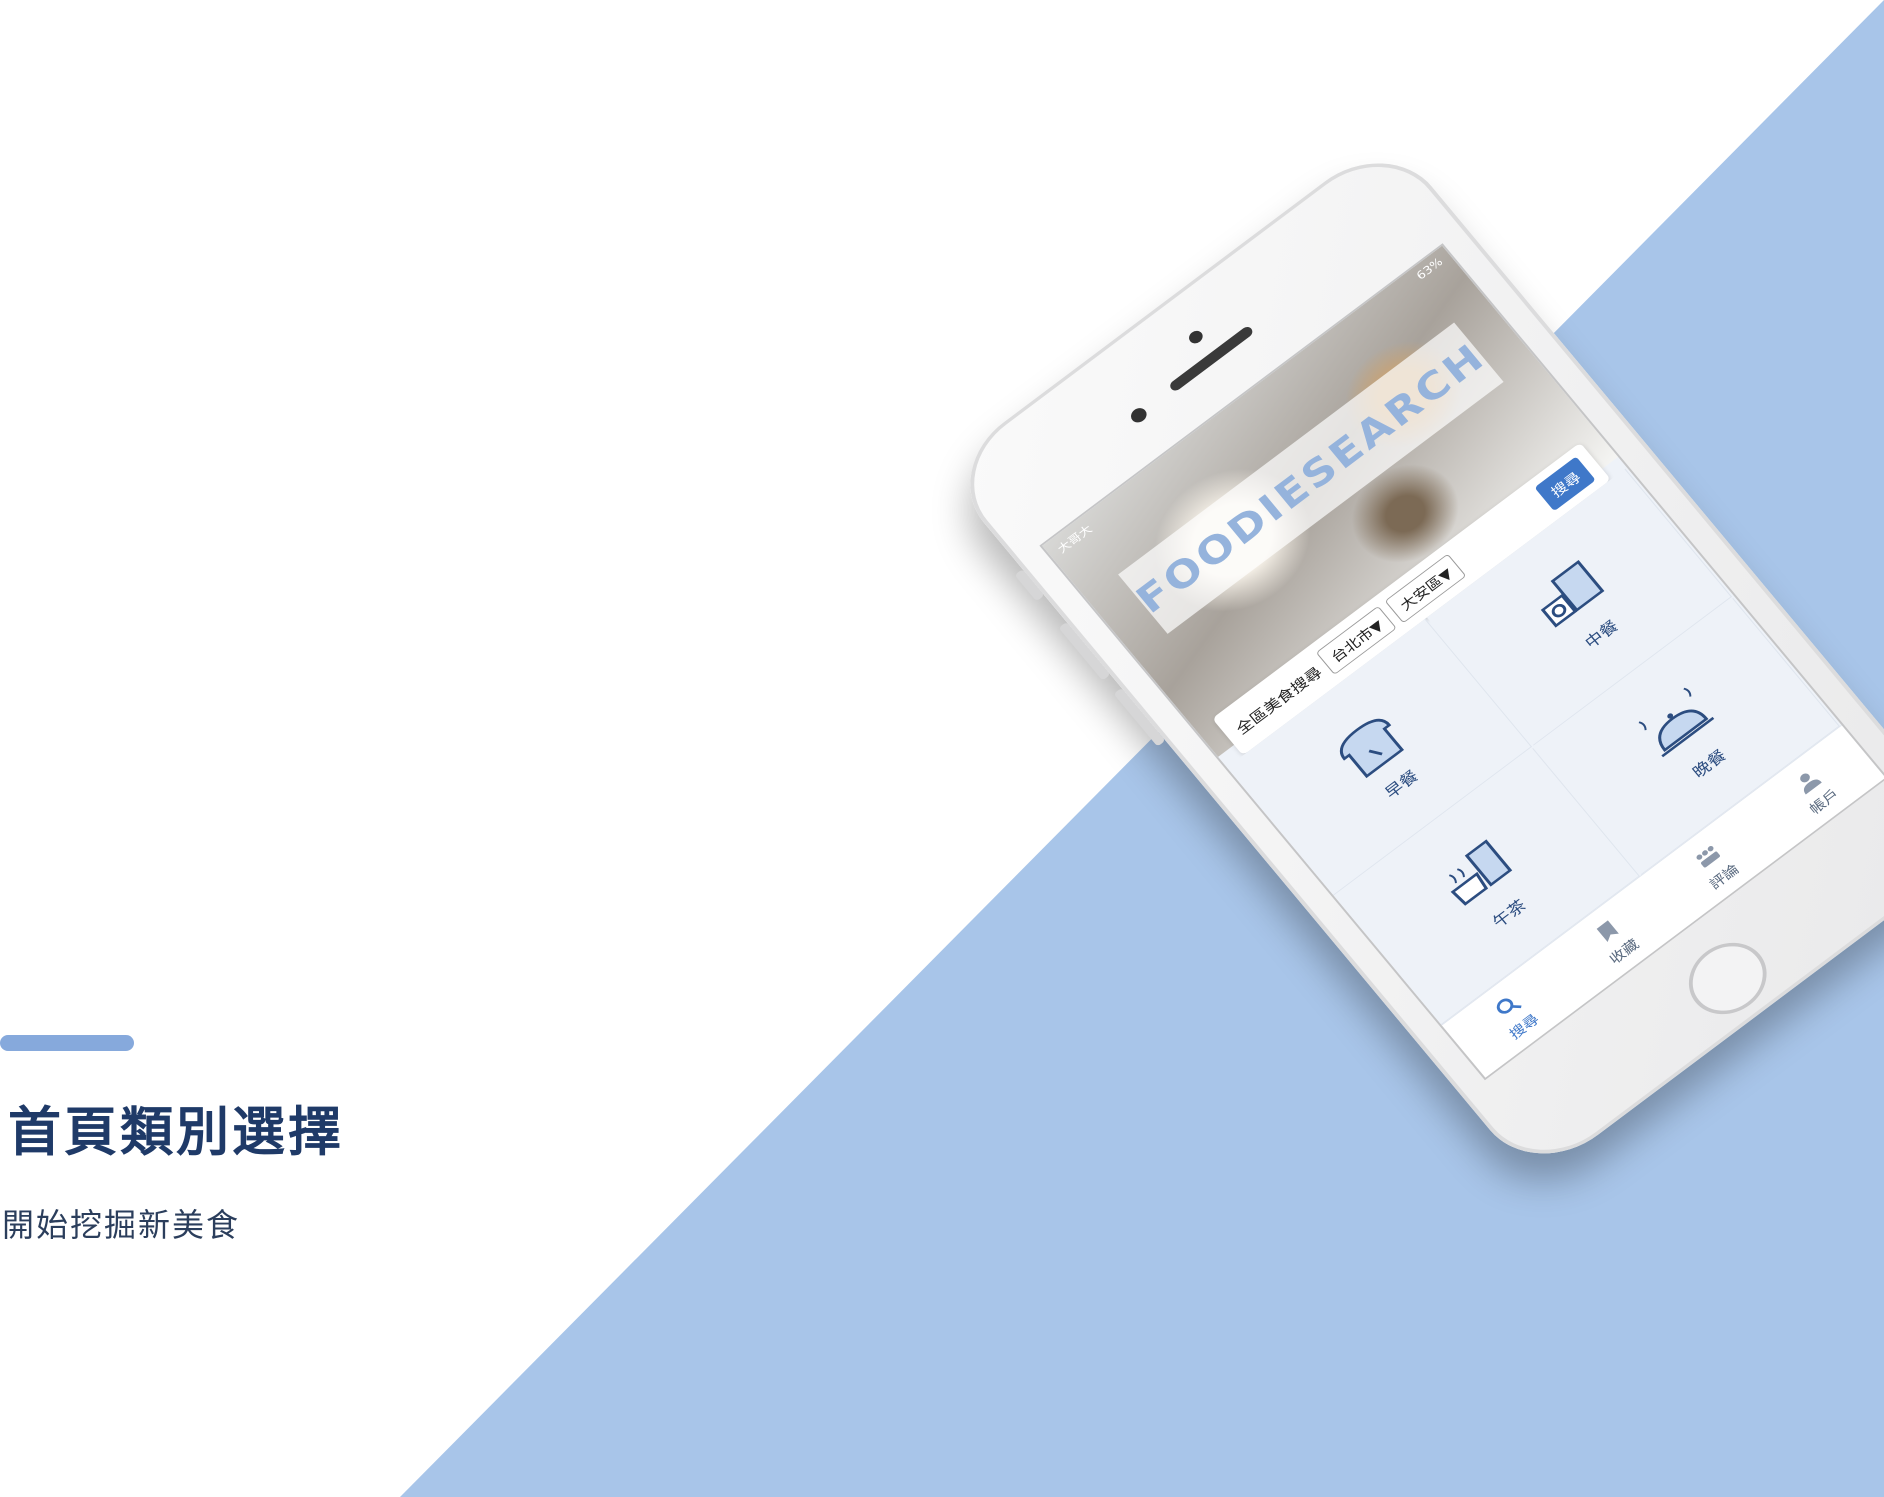  What do you see at coordinates (176, 1132) in the screenshot?
I see `caption-title: 首頁類別選擇` at bounding box center [176, 1132].